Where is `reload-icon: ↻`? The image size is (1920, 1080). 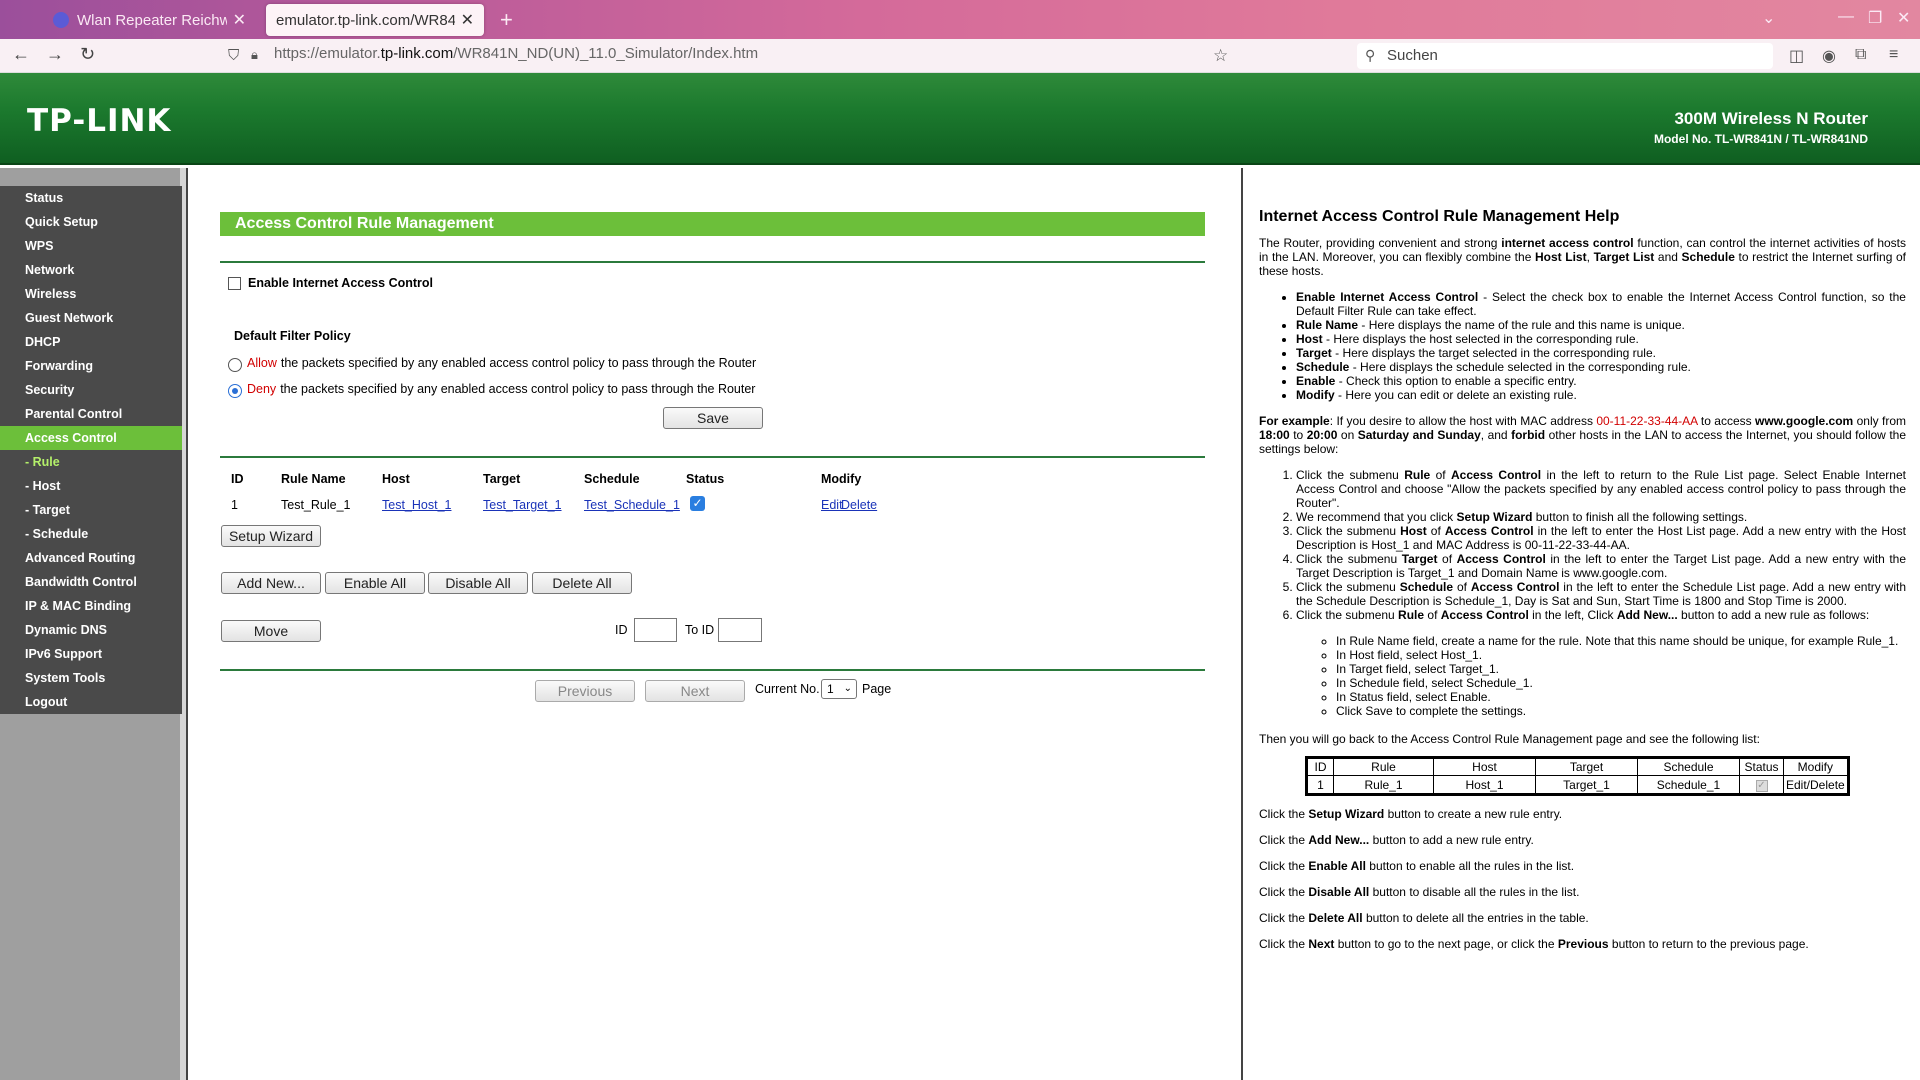 reload-icon: ↻ is located at coordinates (87, 54).